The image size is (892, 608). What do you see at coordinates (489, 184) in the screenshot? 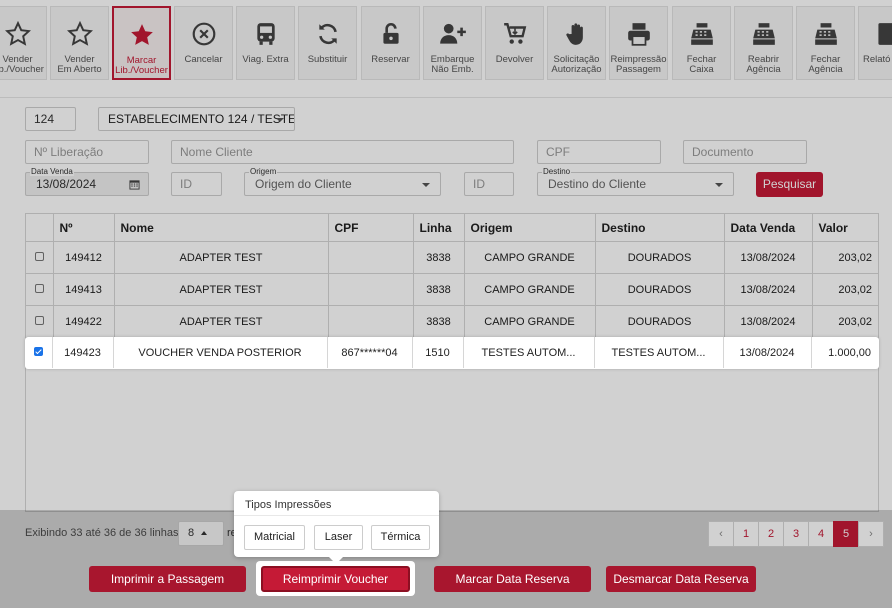
I see `destino-id-input: ID` at bounding box center [489, 184].